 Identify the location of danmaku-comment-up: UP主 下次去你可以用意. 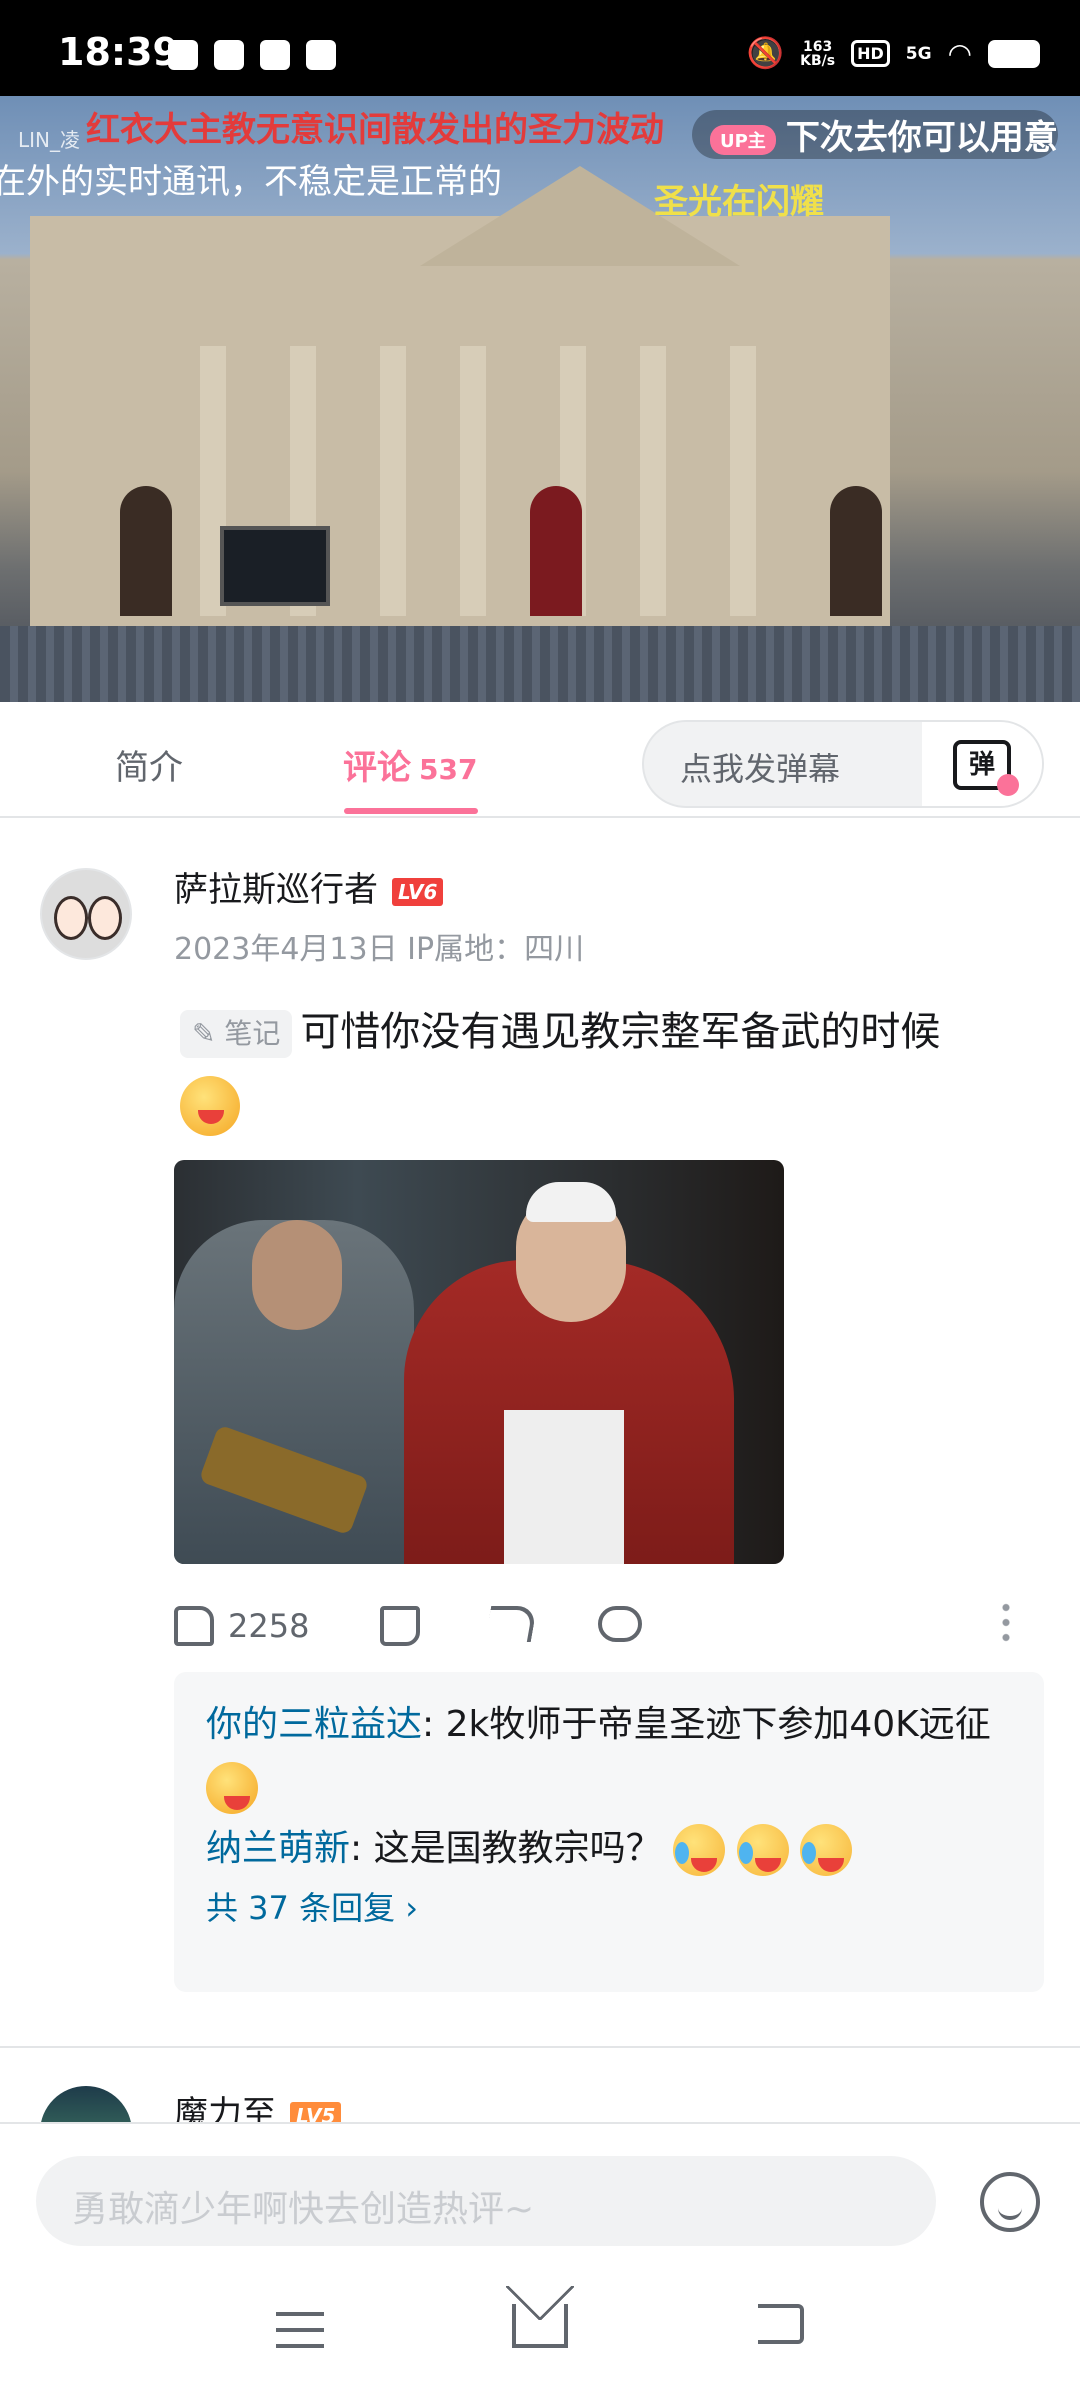
(875, 134).